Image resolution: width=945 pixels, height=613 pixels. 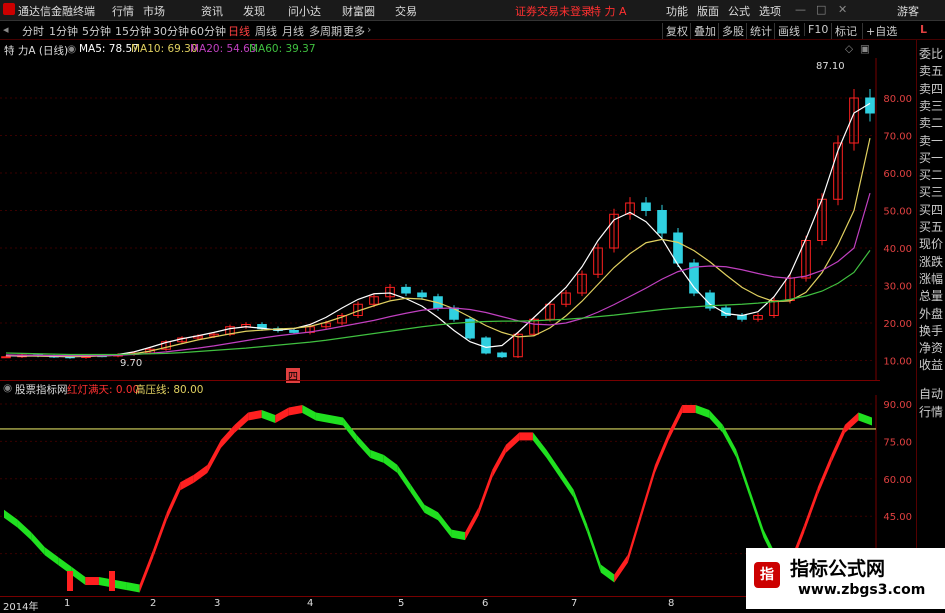 I want to click on quote-item: 买三, so click(x=931, y=192).